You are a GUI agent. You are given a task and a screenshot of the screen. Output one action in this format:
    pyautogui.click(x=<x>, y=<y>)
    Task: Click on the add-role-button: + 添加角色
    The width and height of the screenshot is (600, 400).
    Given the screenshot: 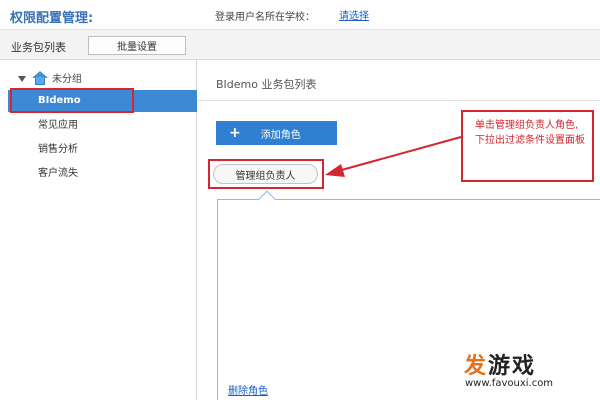 What is the action you would take?
    pyautogui.click(x=276, y=133)
    